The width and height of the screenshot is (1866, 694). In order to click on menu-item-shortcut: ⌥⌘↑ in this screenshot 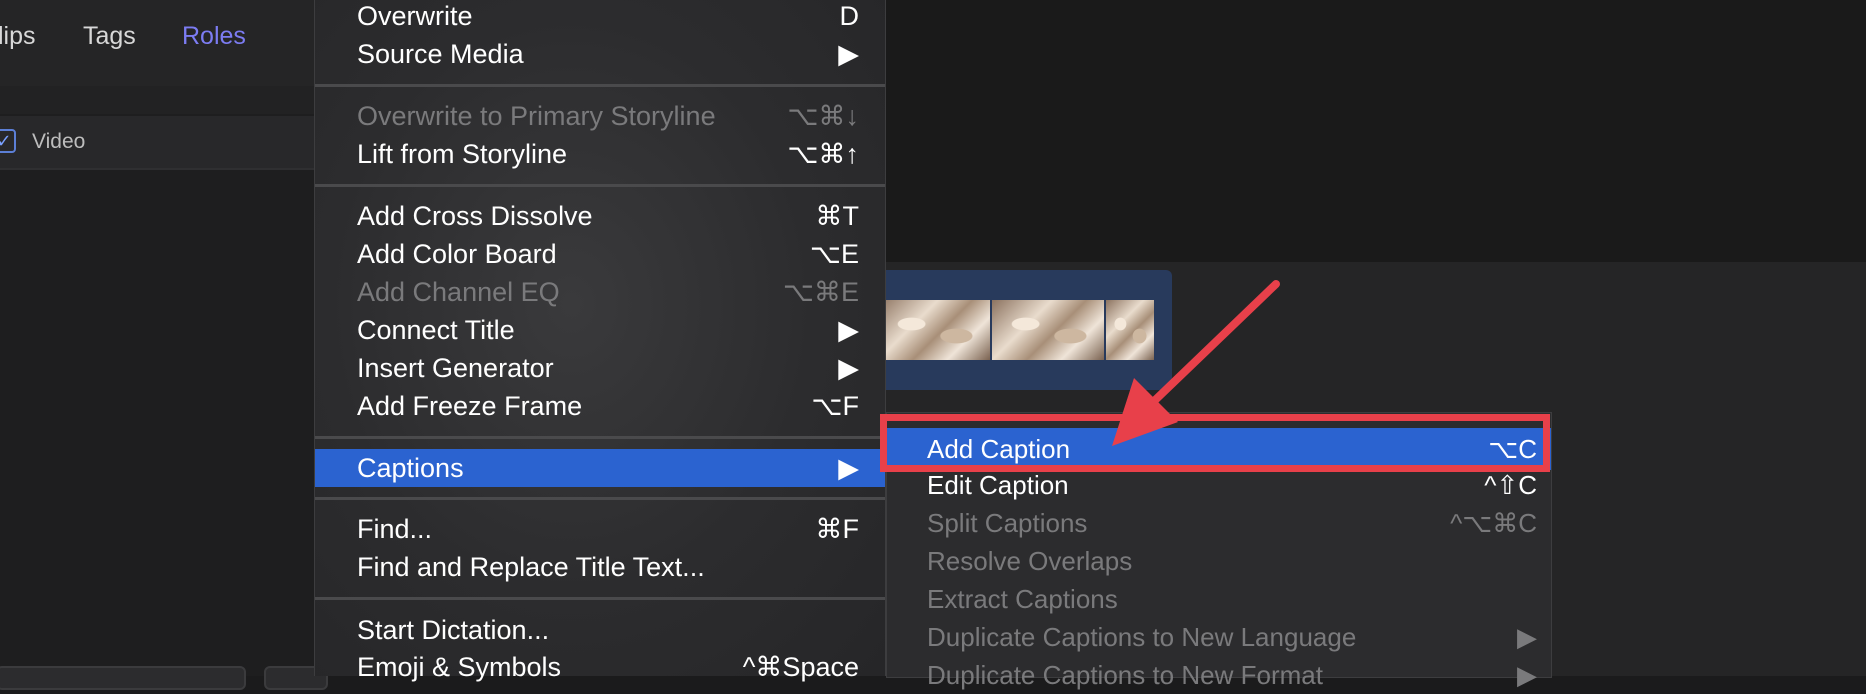, I will do `click(823, 154)`.